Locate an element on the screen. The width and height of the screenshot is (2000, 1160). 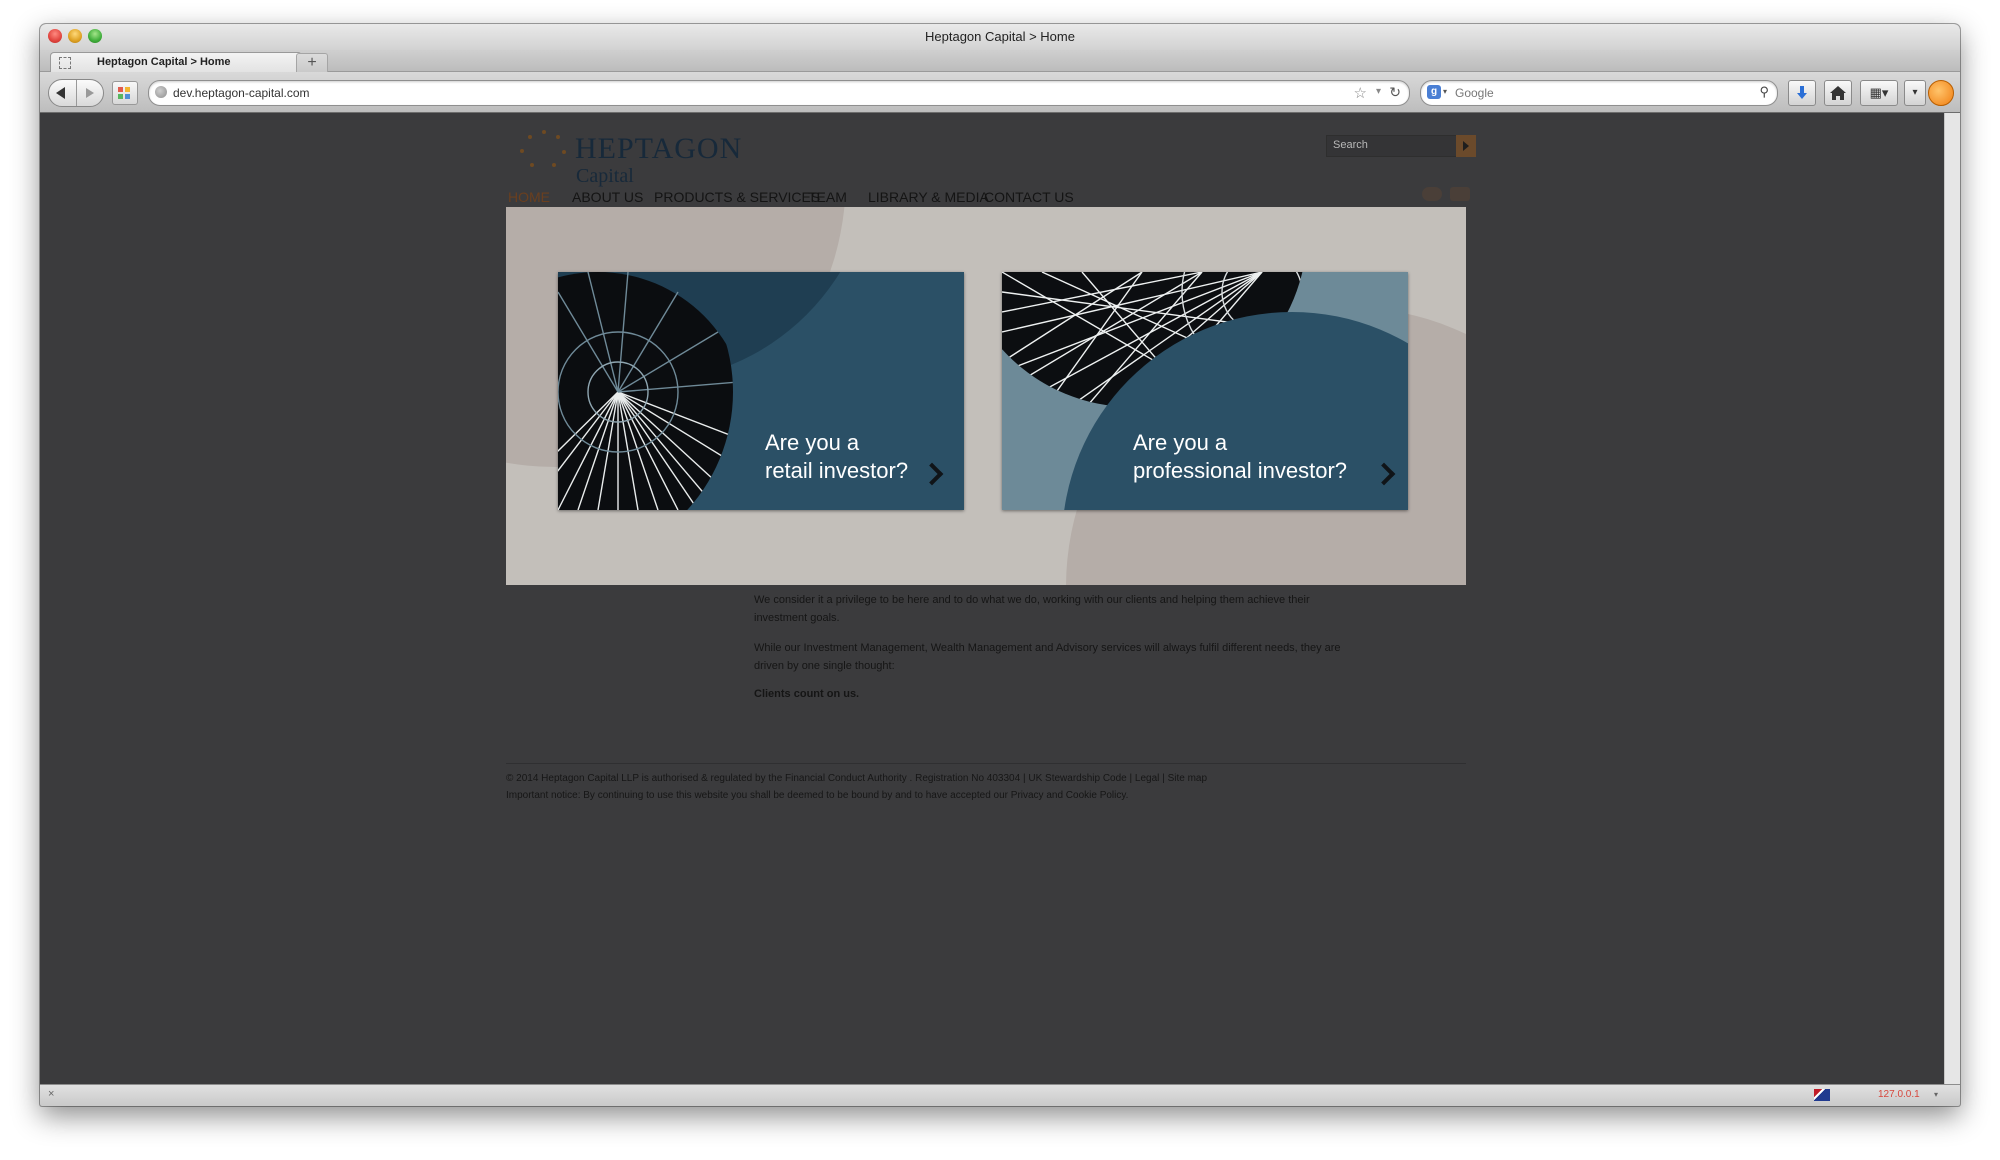
site-search-placeholder: Search is located at coordinates (1350, 145).